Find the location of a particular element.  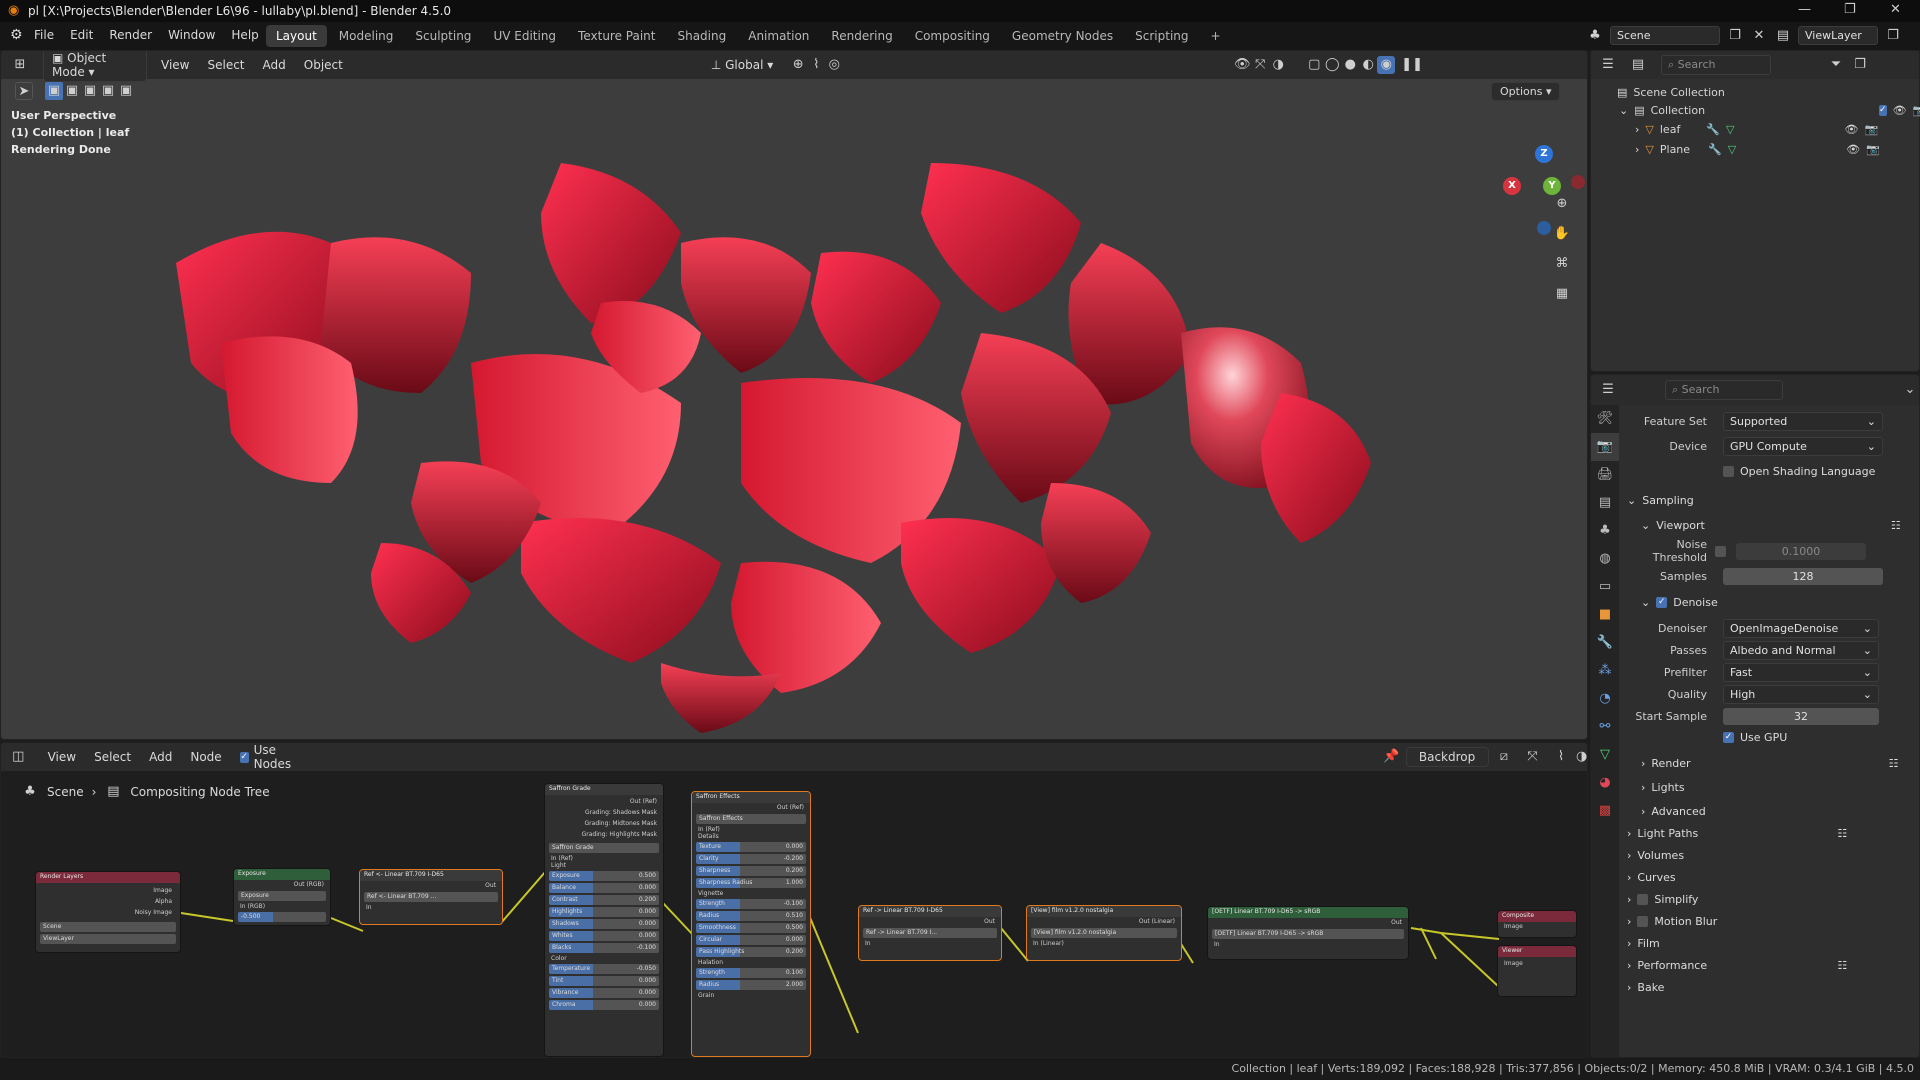

axis-neg-x-icon is located at coordinates (1578, 182).